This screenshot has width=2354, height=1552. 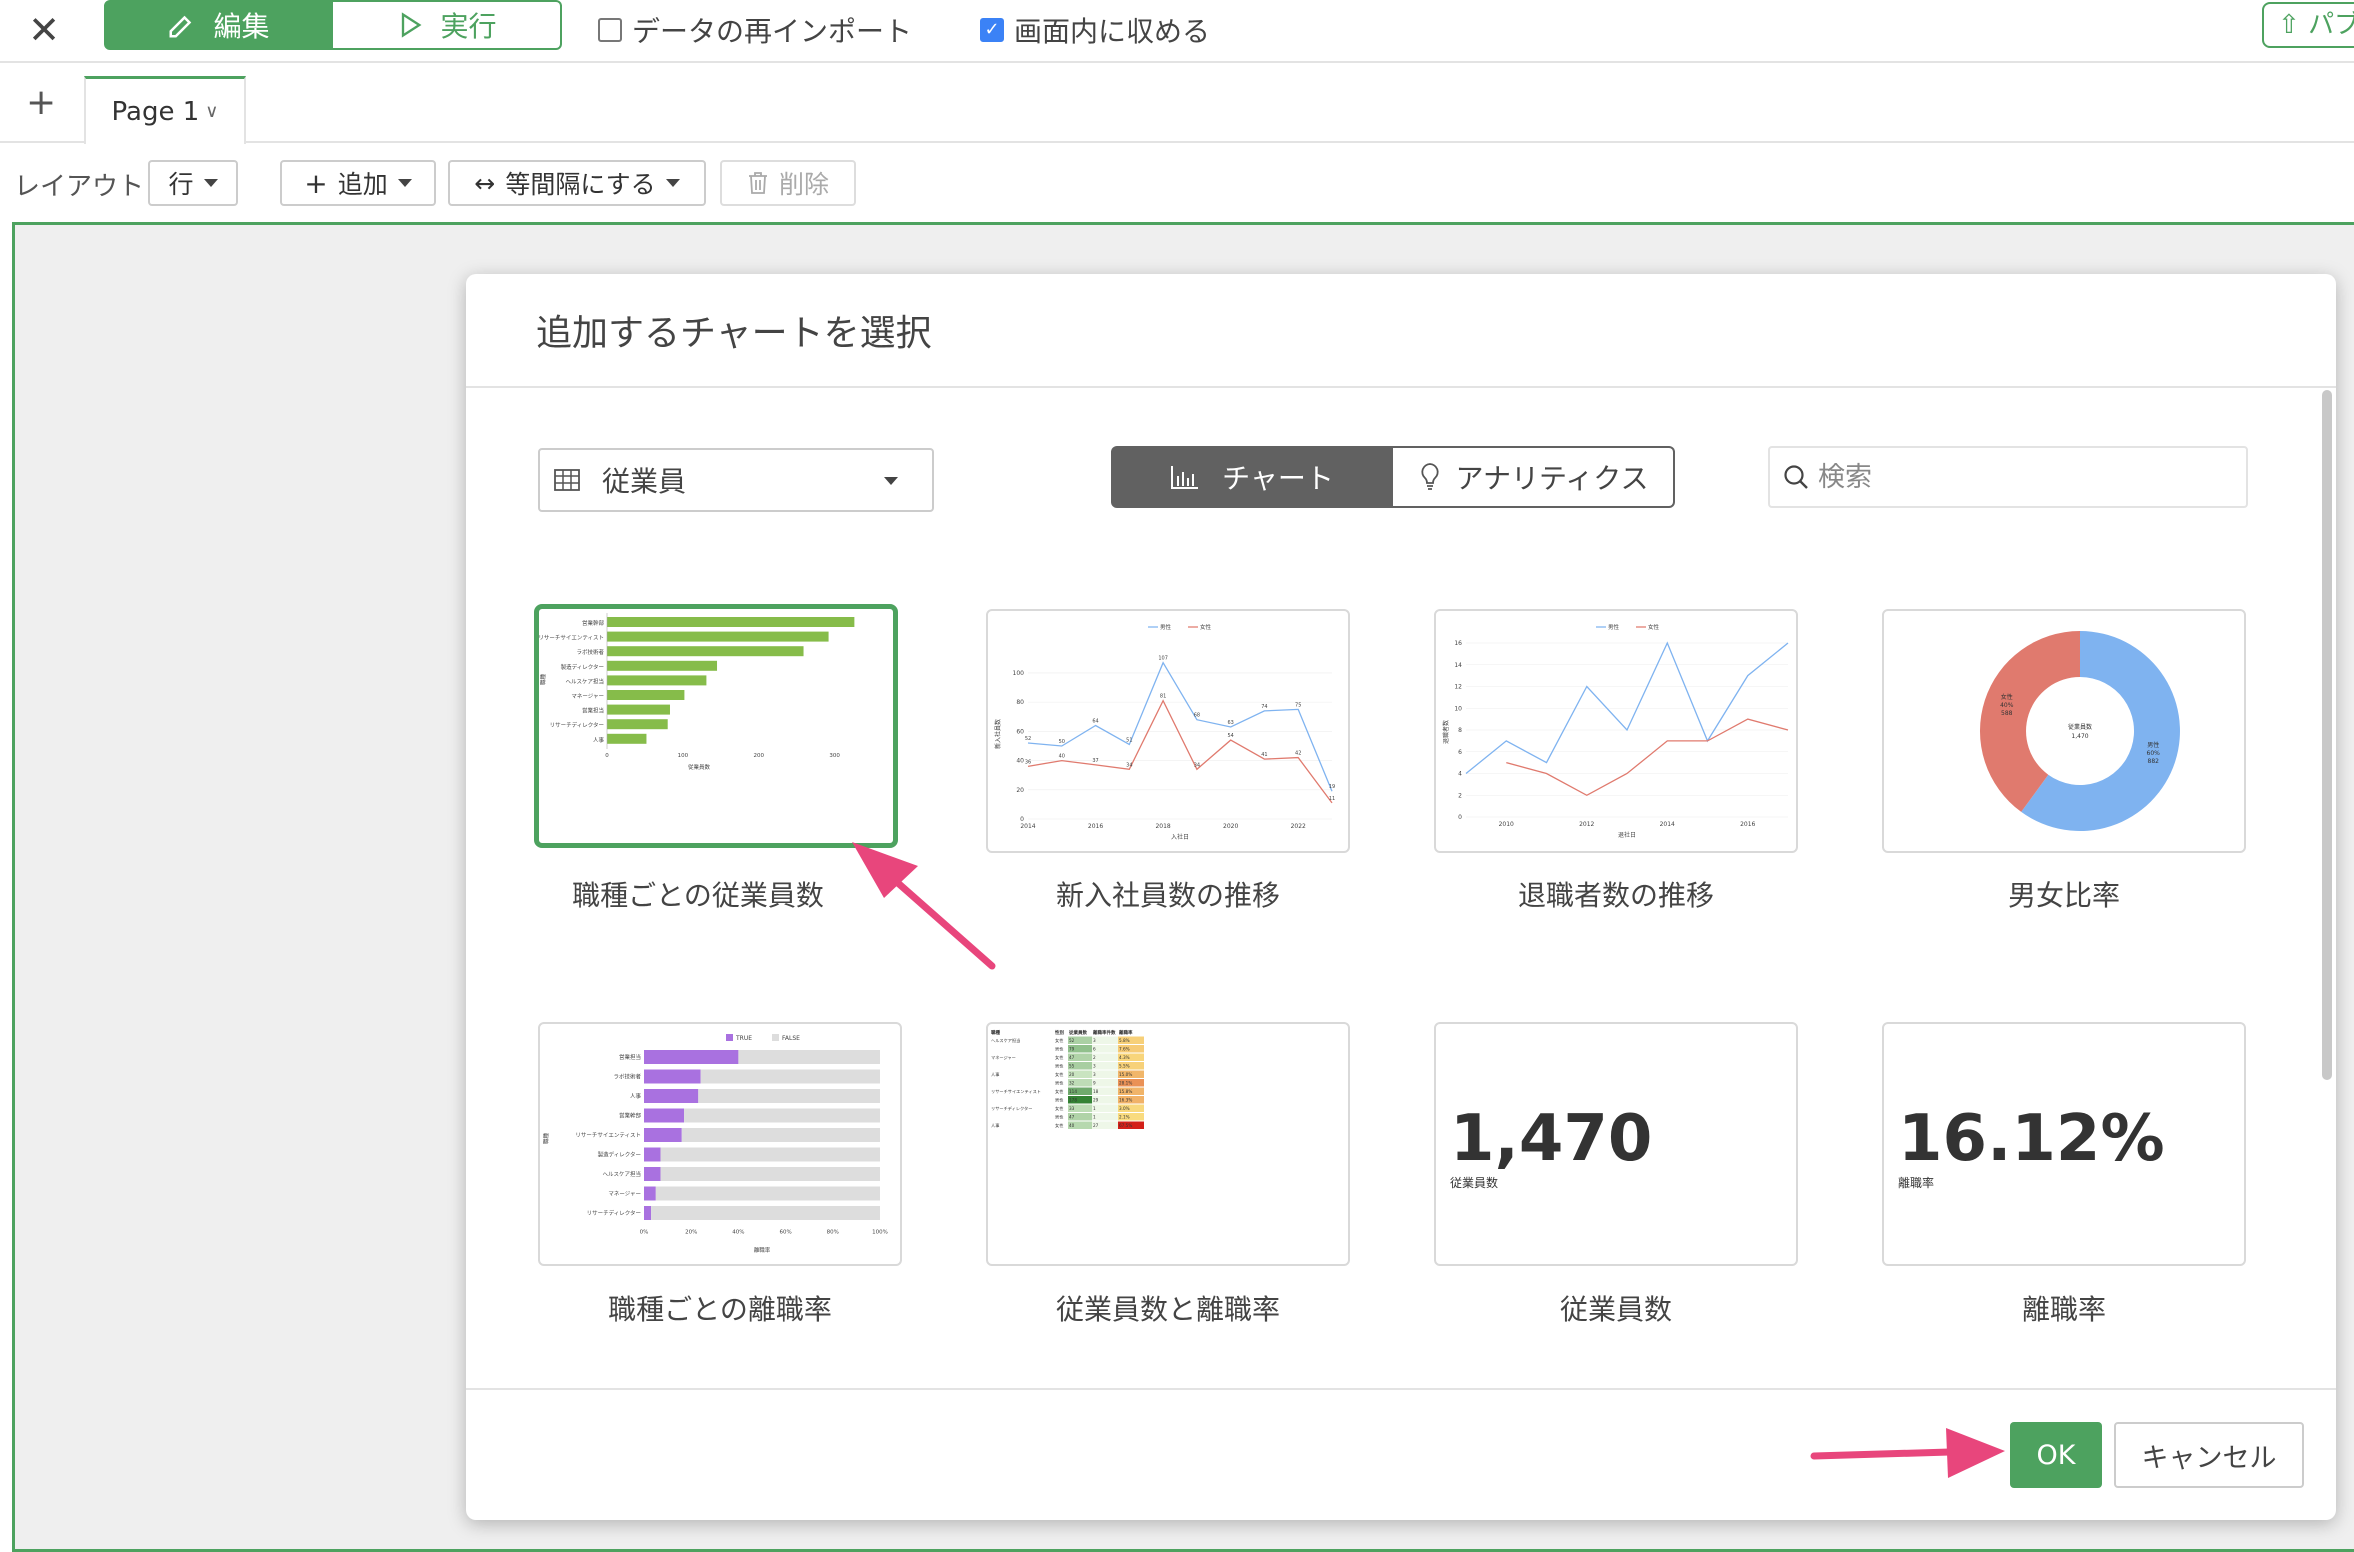 I want to click on arrow-to-ok-button, so click(x=1907, y=1453).